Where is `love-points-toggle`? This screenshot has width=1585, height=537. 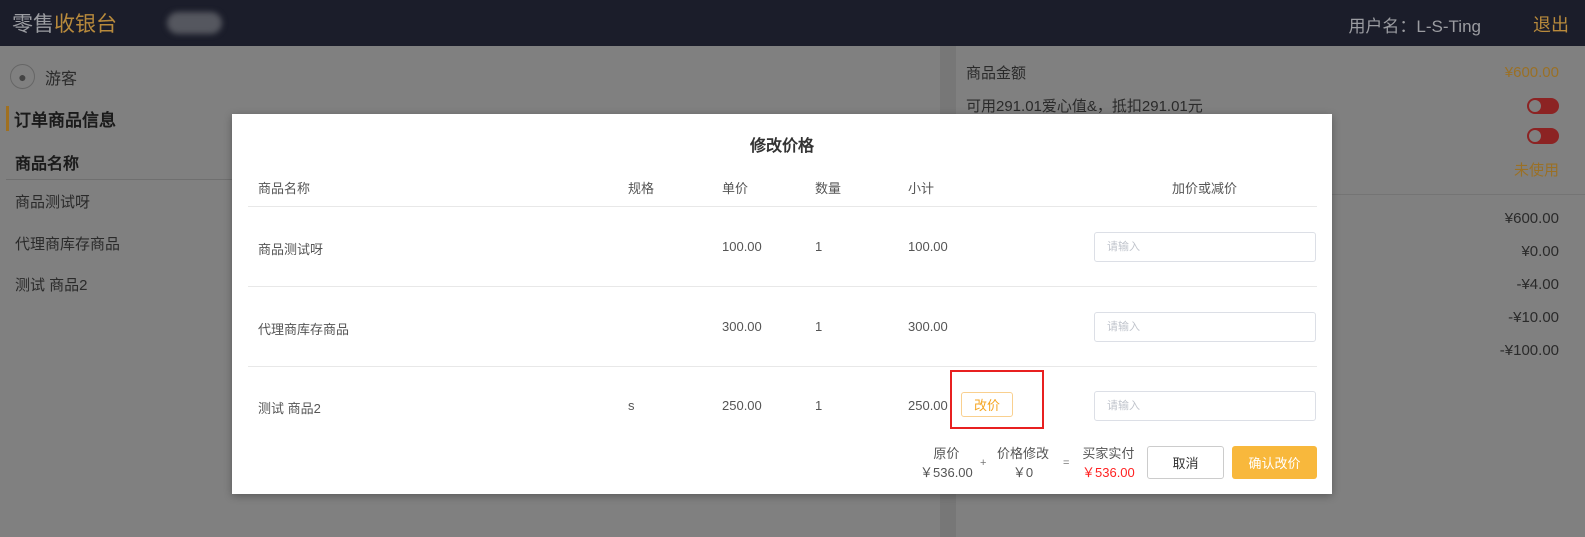 love-points-toggle is located at coordinates (1543, 105).